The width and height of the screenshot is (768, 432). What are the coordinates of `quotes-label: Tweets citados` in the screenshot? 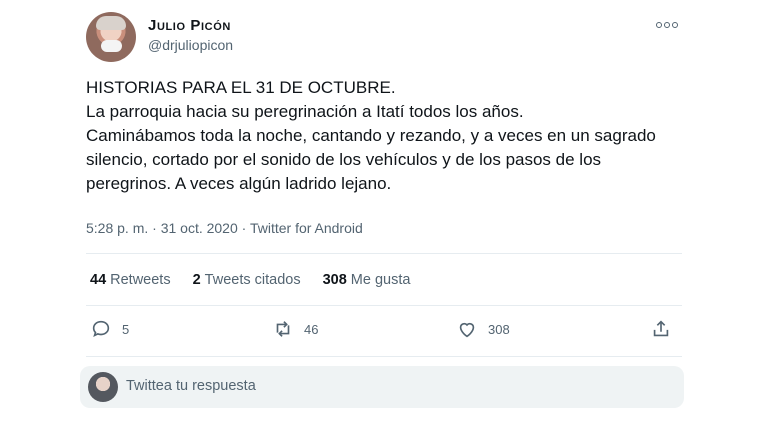 It's located at (252, 280).